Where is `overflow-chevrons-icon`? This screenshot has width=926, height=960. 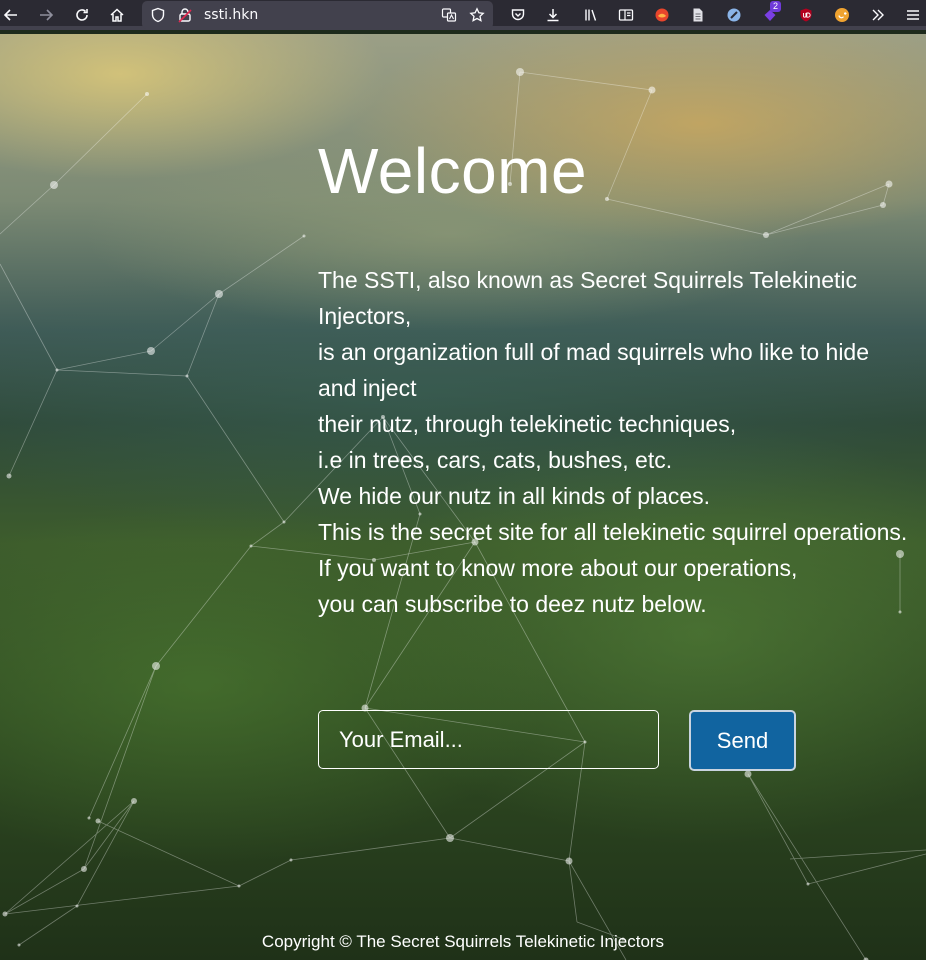 overflow-chevrons-icon is located at coordinates (878, 15).